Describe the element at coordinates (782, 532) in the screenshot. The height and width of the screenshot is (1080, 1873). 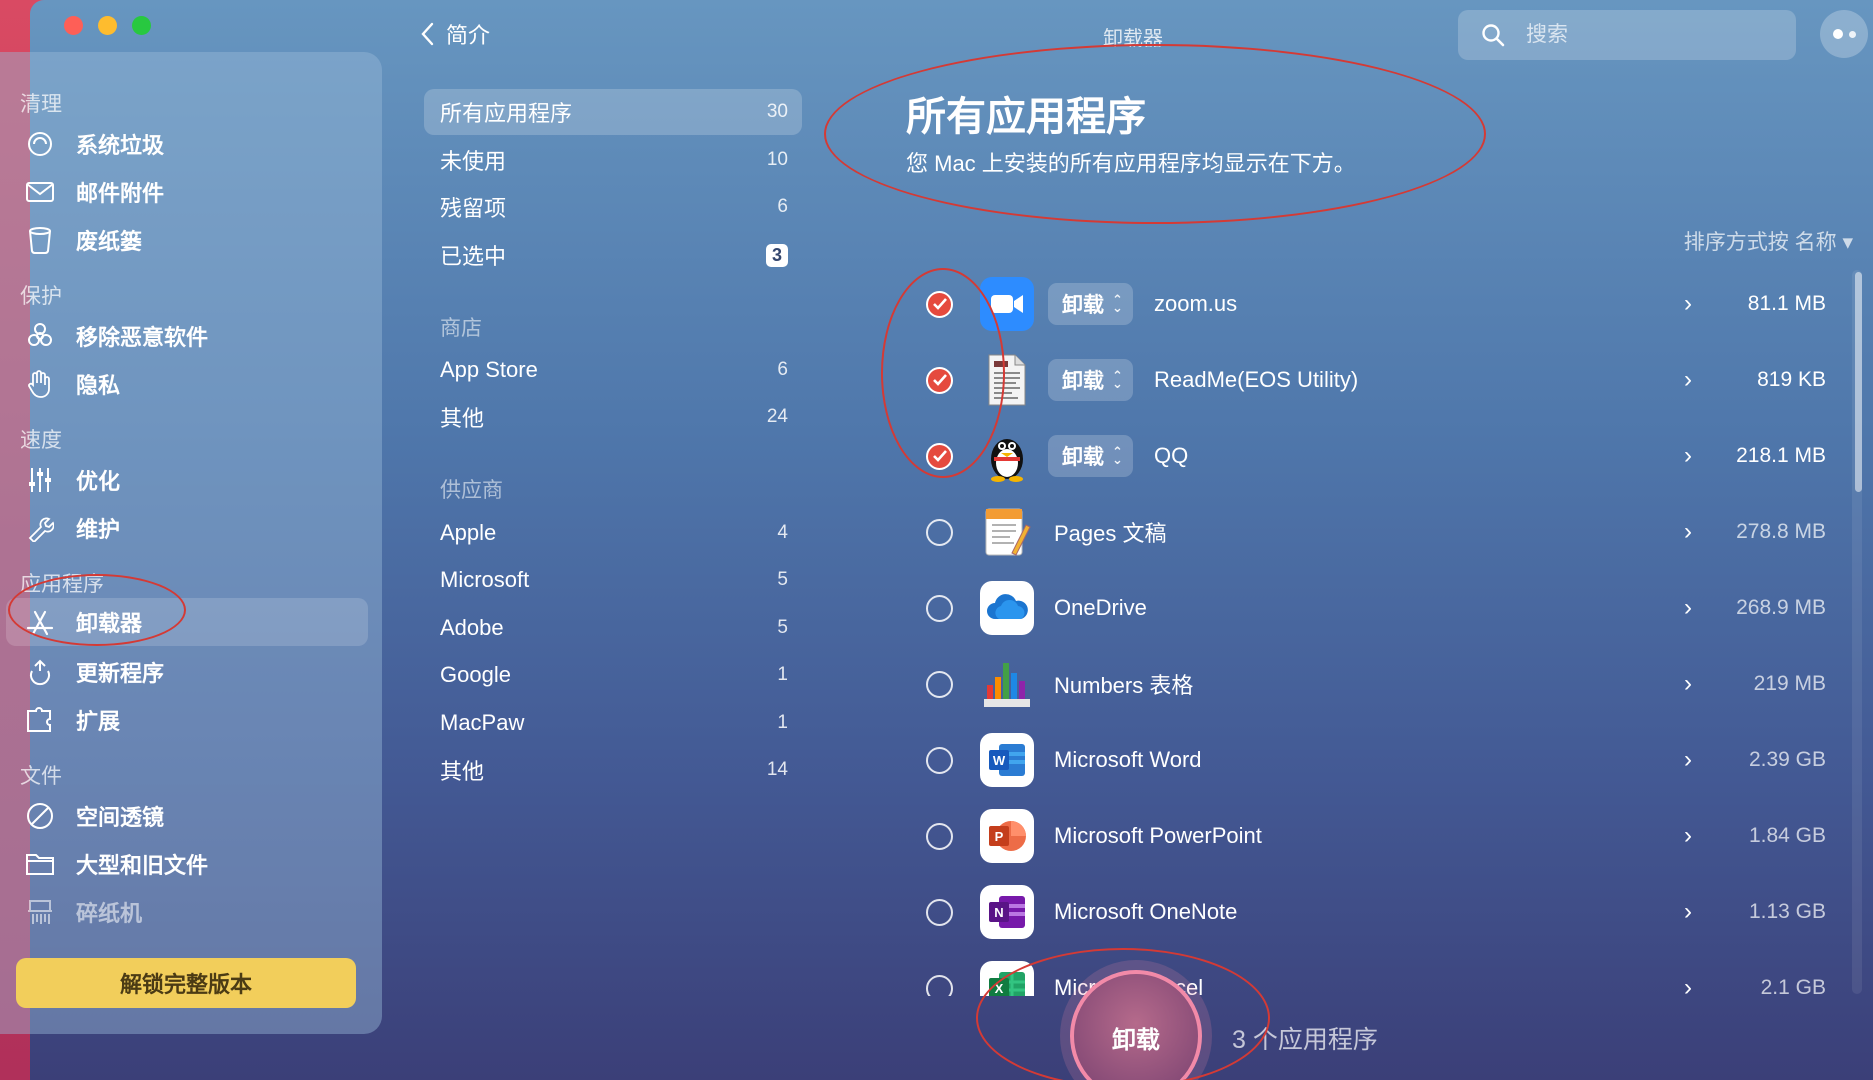
I see `category-count: 4` at that location.